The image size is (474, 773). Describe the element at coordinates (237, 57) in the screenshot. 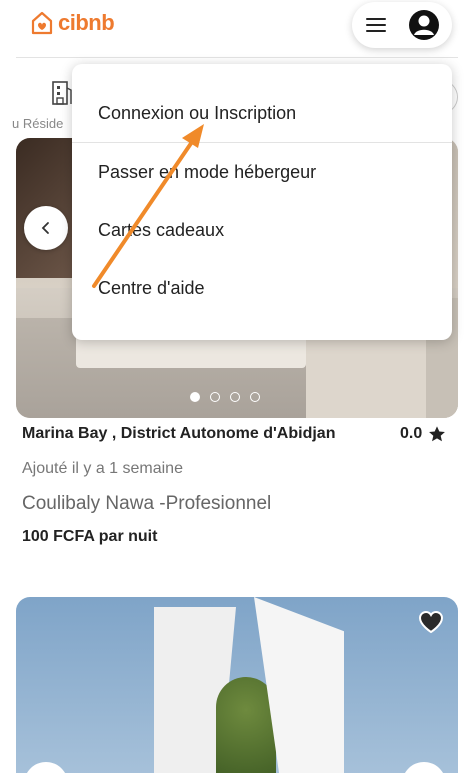

I see `header-divider` at that location.